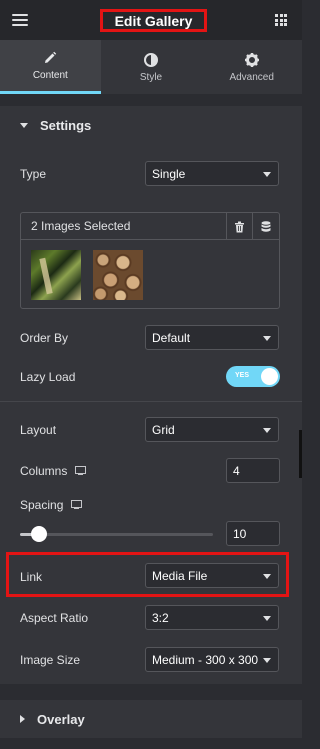 Image resolution: width=320 pixels, height=749 pixels. I want to click on image-size-select-value: Medium - 300 x 300, so click(205, 659).